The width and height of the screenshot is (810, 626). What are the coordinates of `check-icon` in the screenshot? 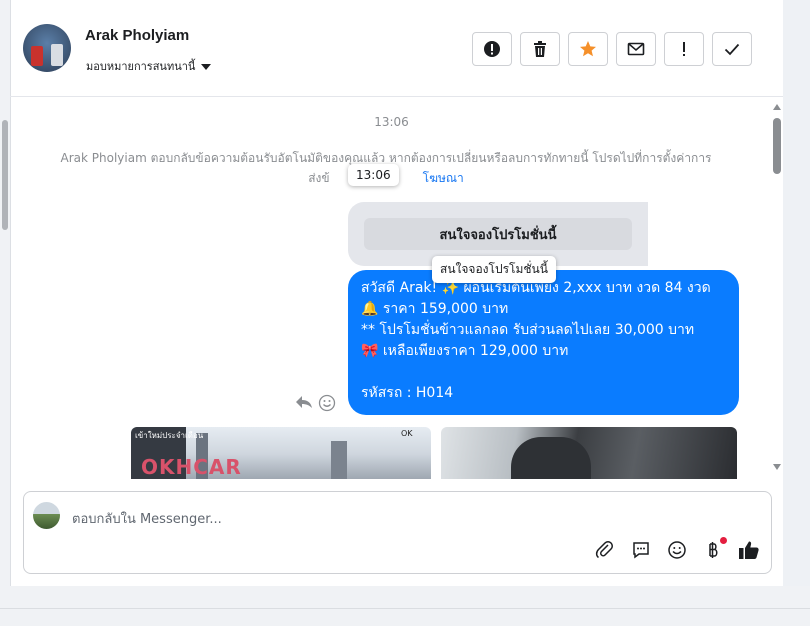 It's located at (732, 49).